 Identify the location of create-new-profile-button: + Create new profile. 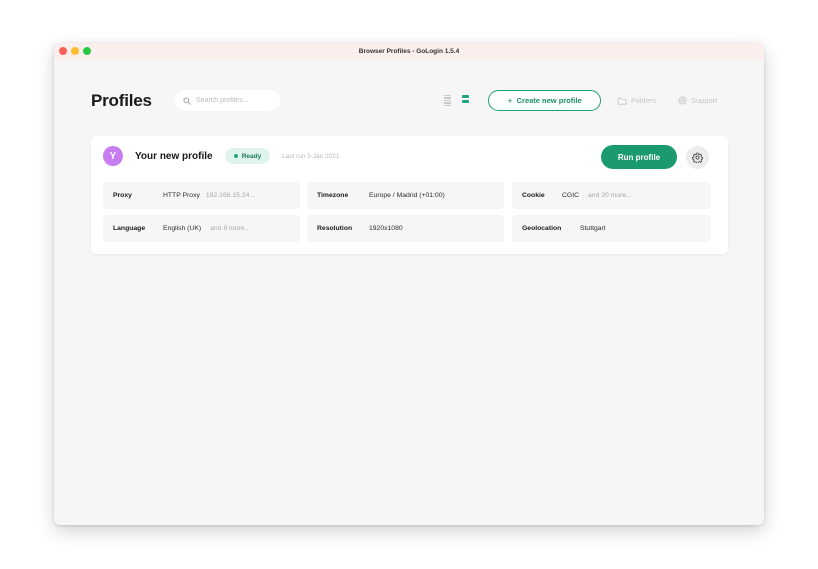
(544, 100).